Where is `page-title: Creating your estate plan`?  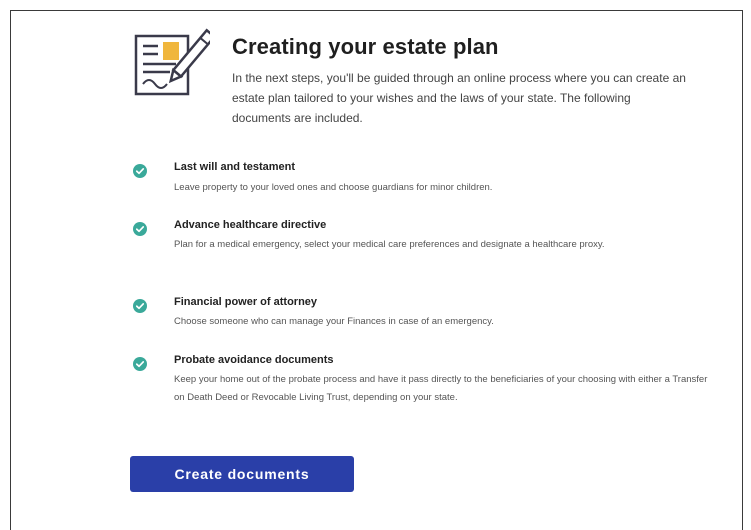 page-title: Creating your estate plan is located at coordinates (365, 46).